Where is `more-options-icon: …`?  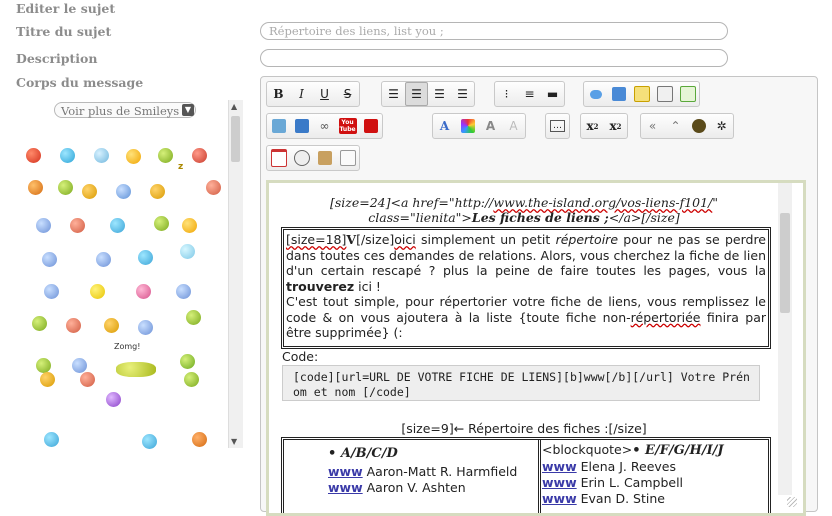
more-options-icon: … is located at coordinates (557, 126).